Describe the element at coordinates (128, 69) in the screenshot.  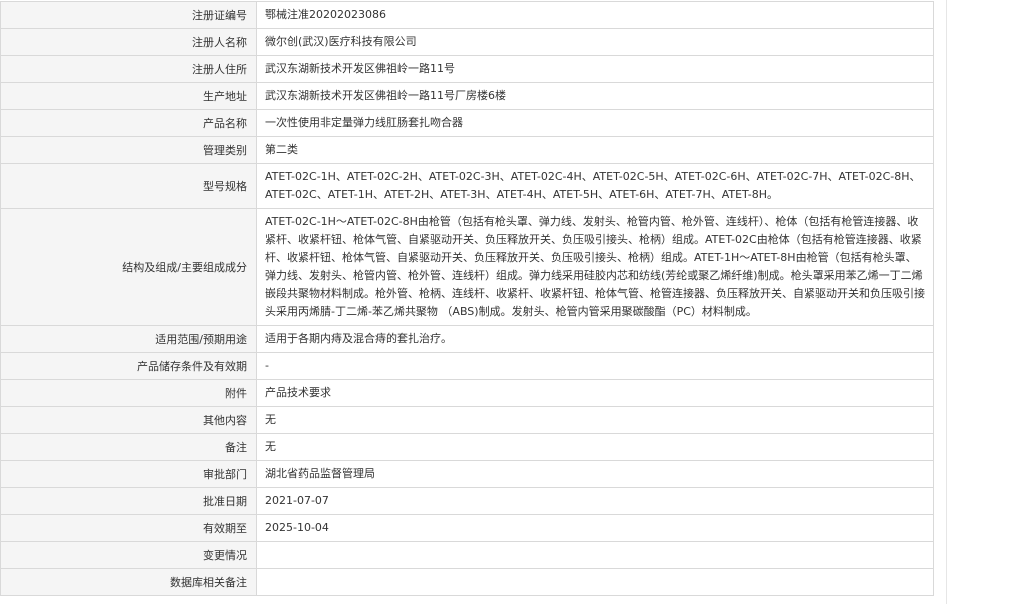
I see `field-label: 注册人住所` at that location.